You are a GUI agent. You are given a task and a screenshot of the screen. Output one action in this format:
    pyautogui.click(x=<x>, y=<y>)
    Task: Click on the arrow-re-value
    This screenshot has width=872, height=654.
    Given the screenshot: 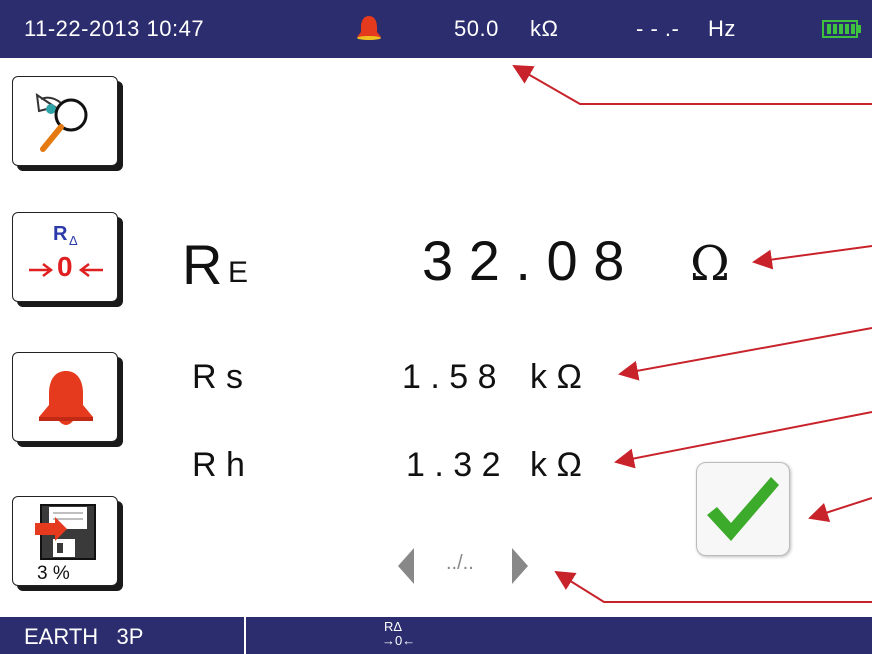 What is the action you would take?
    pyautogui.click(x=812, y=257)
    